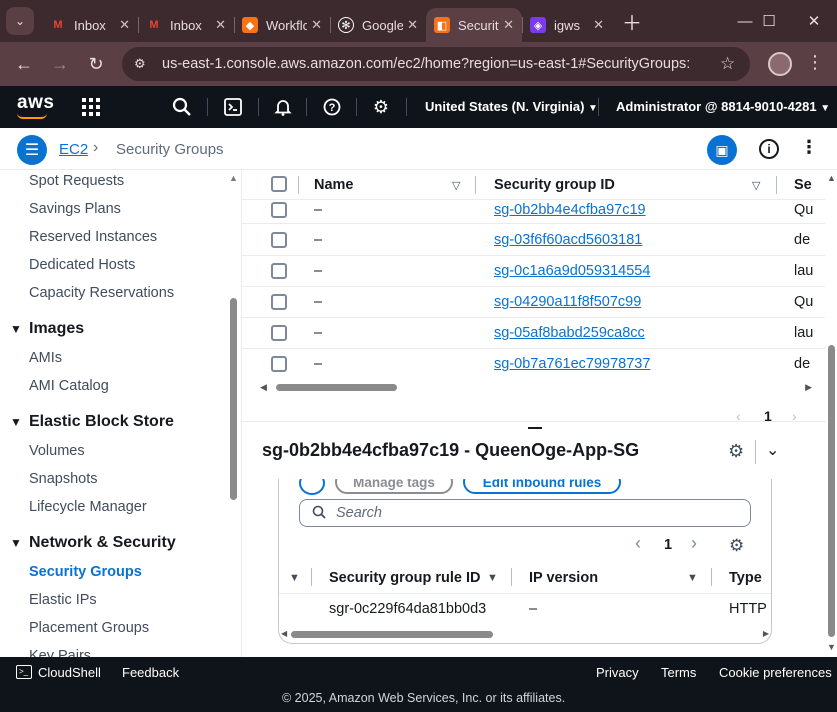  I want to click on services-grid-icon, so click(91, 107).